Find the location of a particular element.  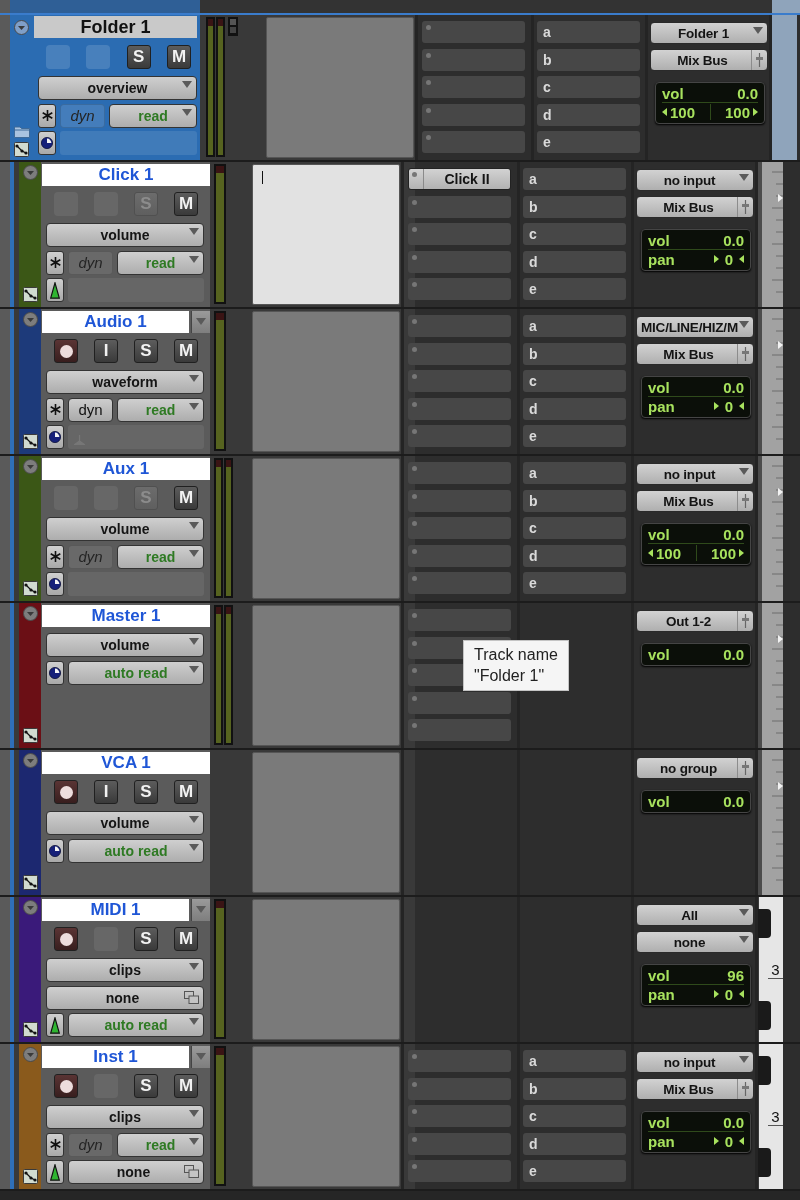

routing-menu: MIC/LINE/HIZ/M is located at coordinates (695, 327).